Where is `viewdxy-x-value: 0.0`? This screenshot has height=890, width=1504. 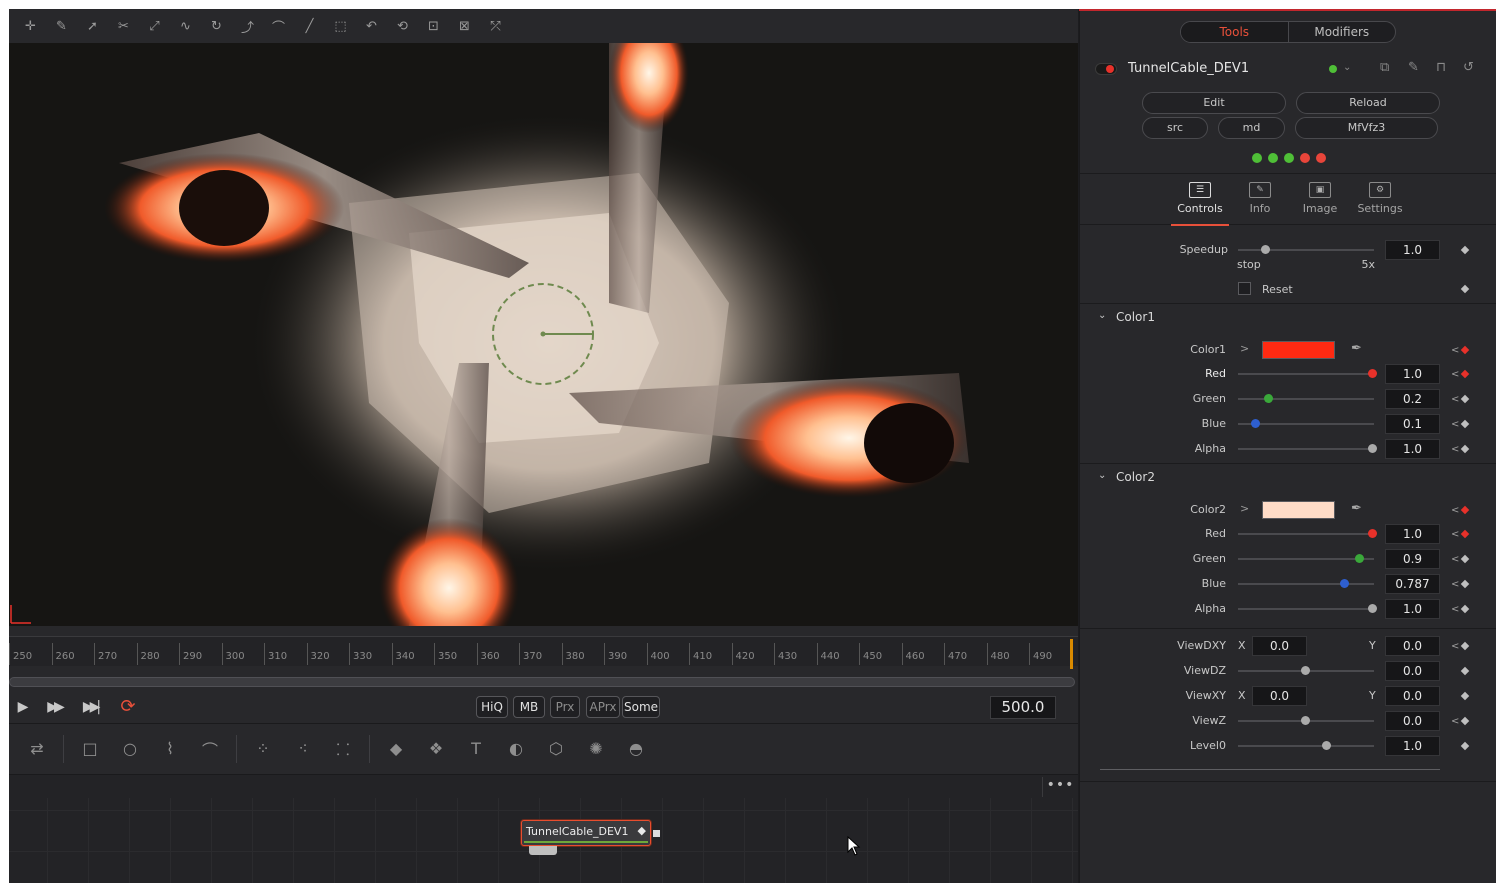 viewdxy-x-value: 0.0 is located at coordinates (1279, 646).